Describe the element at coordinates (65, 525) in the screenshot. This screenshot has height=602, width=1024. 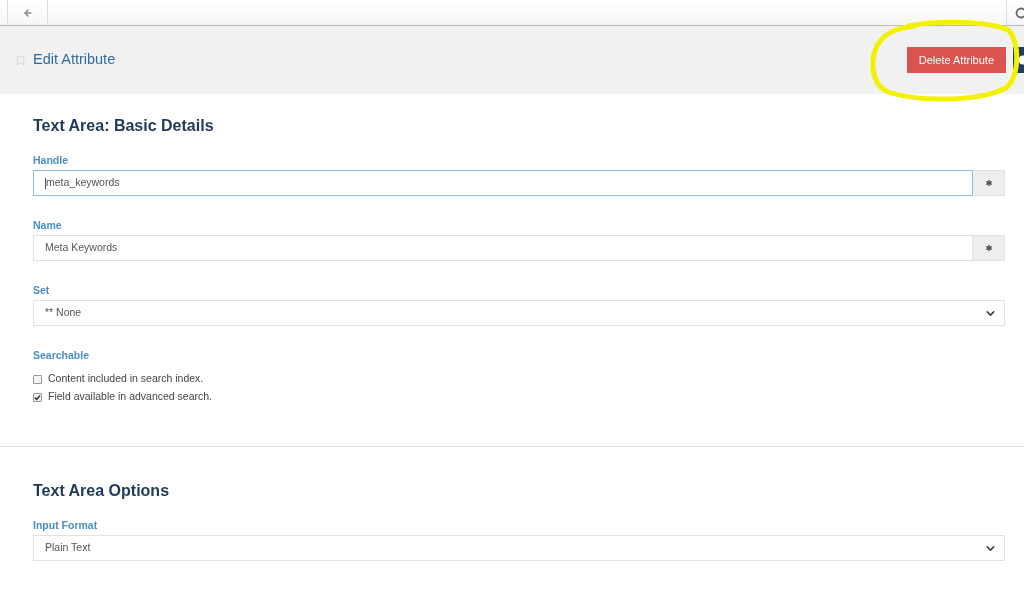
I see `field-label: Input Format` at that location.